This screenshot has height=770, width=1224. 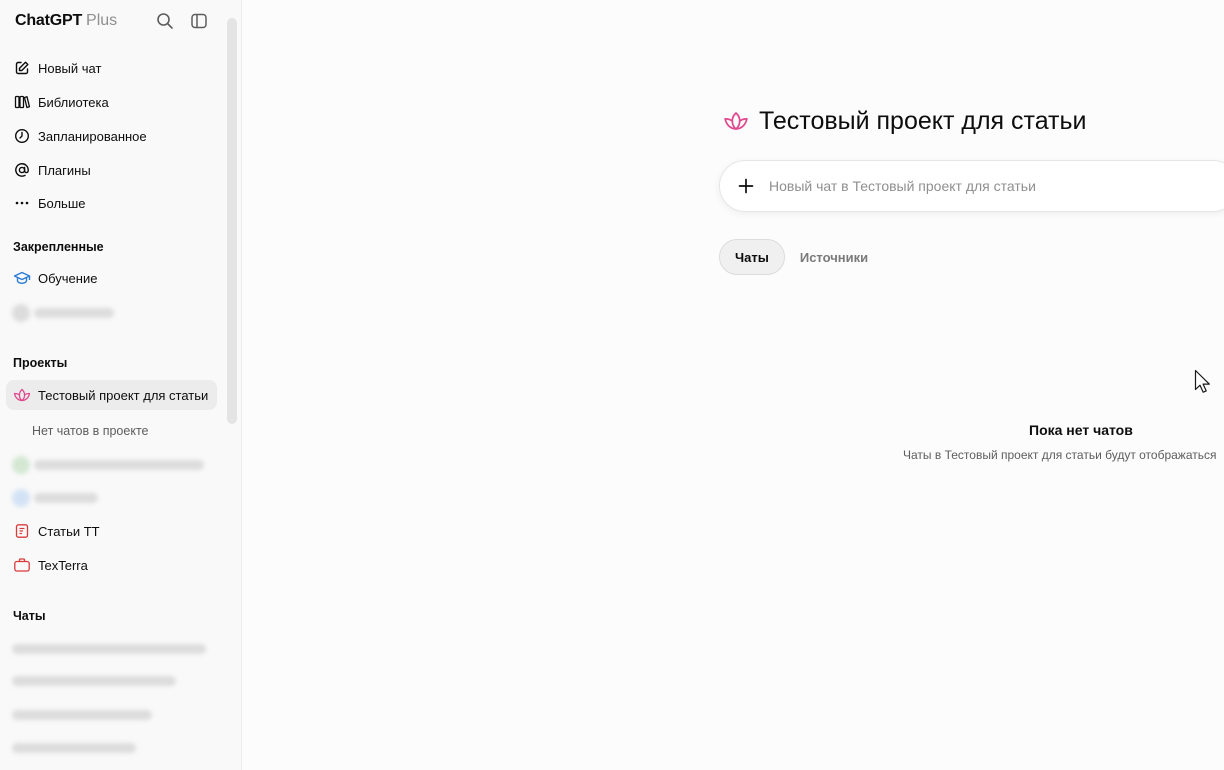 I want to click on edit-icon, so click(x=22, y=68).